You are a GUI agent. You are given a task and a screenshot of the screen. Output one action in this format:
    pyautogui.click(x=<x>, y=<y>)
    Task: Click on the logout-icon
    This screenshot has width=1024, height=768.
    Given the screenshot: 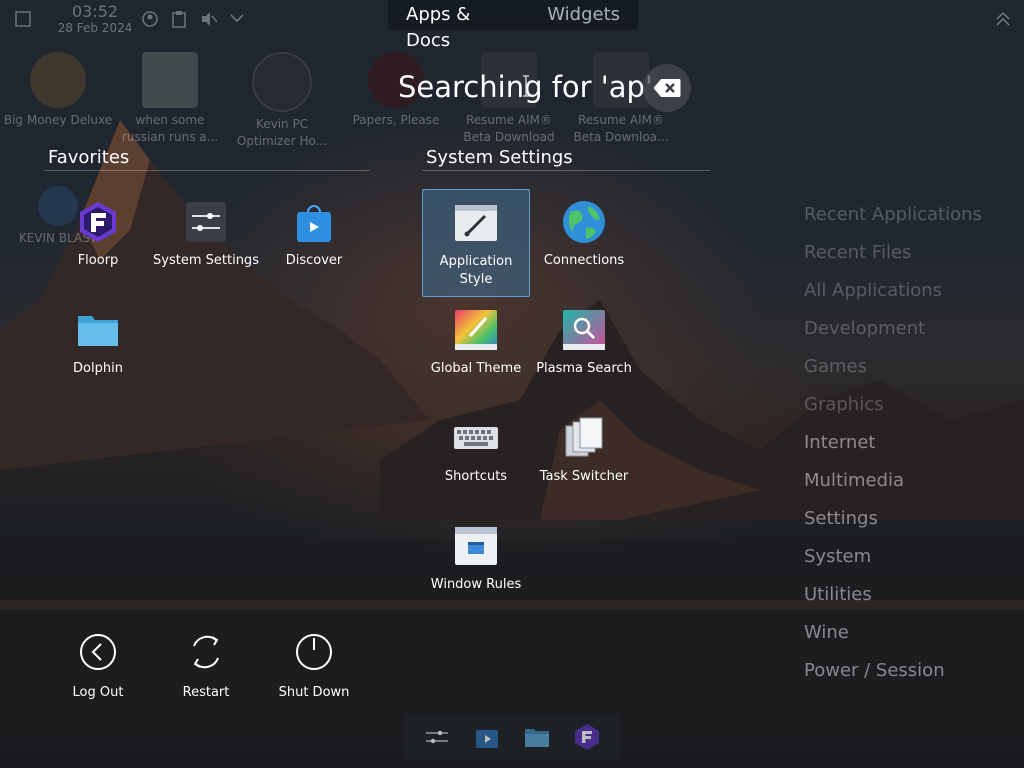 What is the action you would take?
    pyautogui.click(x=98, y=652)
    